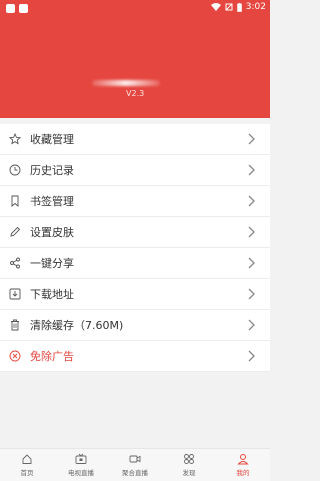 Image resolution: width=320 pixels, height=481 pixels. I want to click on username-blurred, so click(126, 83).